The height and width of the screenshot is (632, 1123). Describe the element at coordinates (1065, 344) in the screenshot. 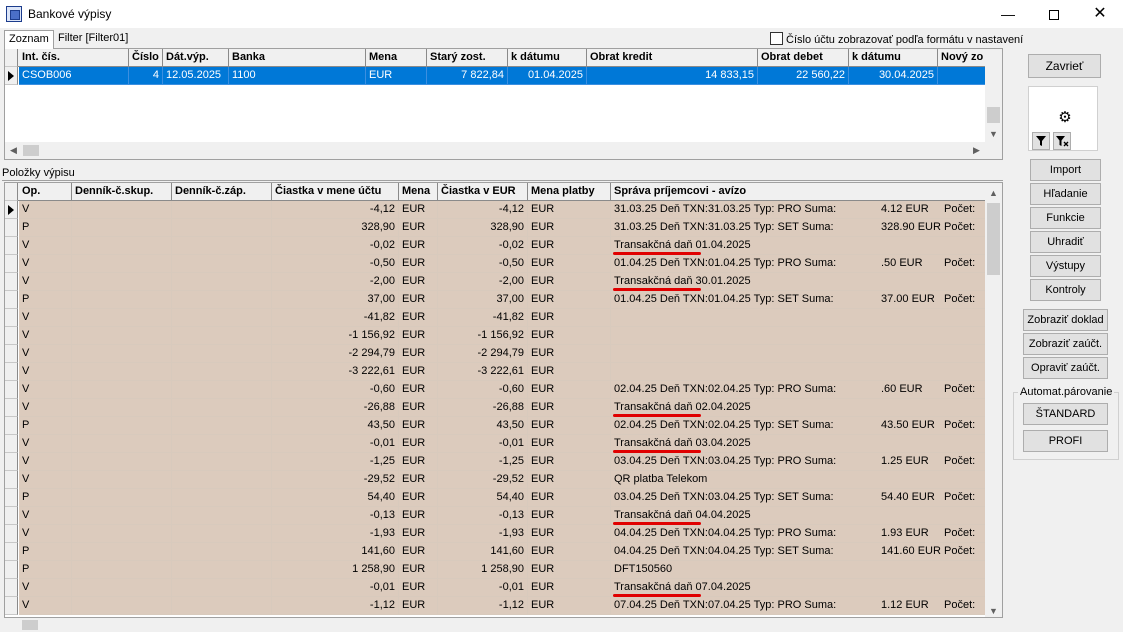

I see `show-posting-button: Zobraziť zaúčt.` at that location.